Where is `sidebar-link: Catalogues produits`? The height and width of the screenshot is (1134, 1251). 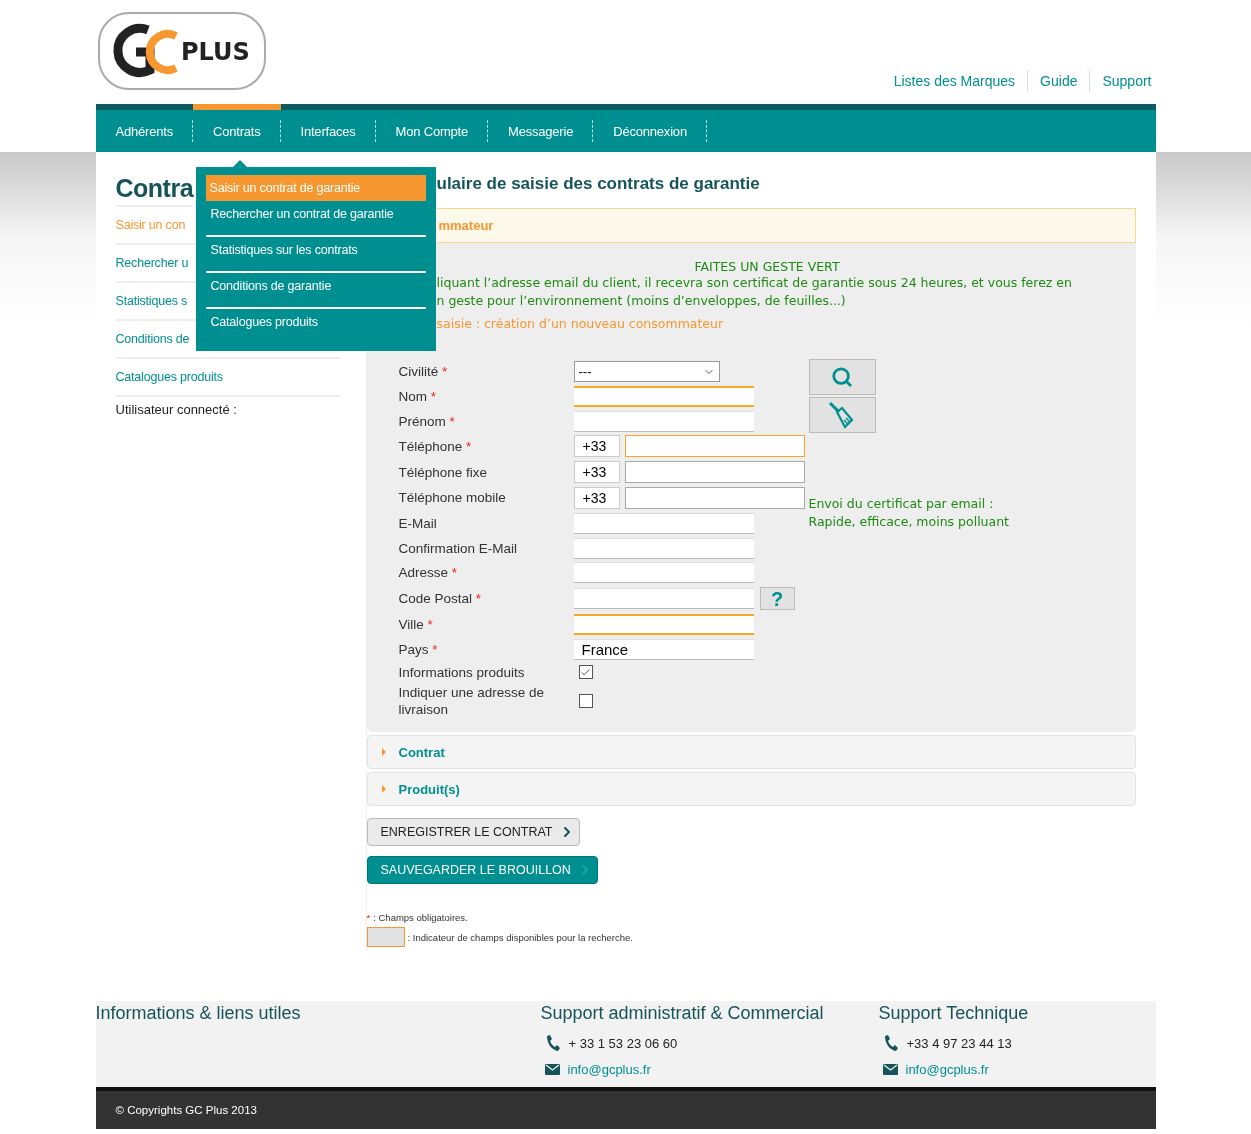 sidebar-link: Catalogues produits is located at coordinates (228, 378).